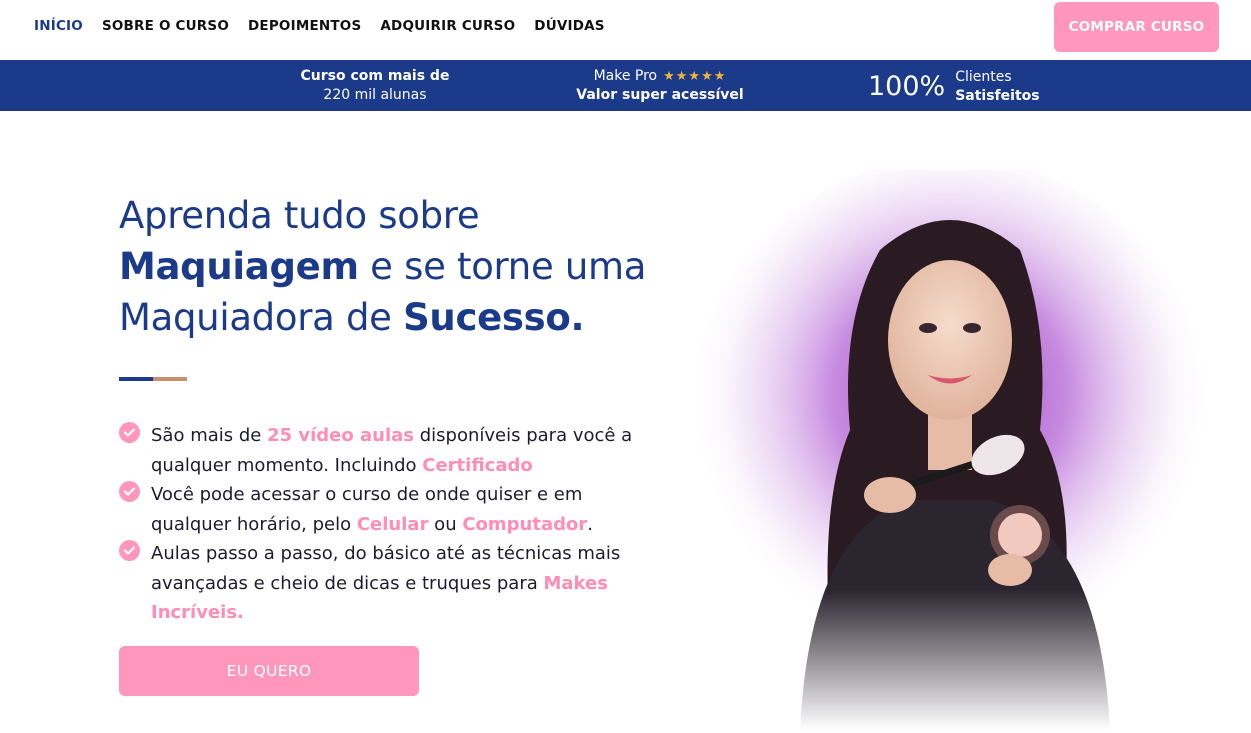 The image size is (1251, 733). Describe the element at coordinates (445, 524) in the screenshot. I see `feature-text: ou` at that location.